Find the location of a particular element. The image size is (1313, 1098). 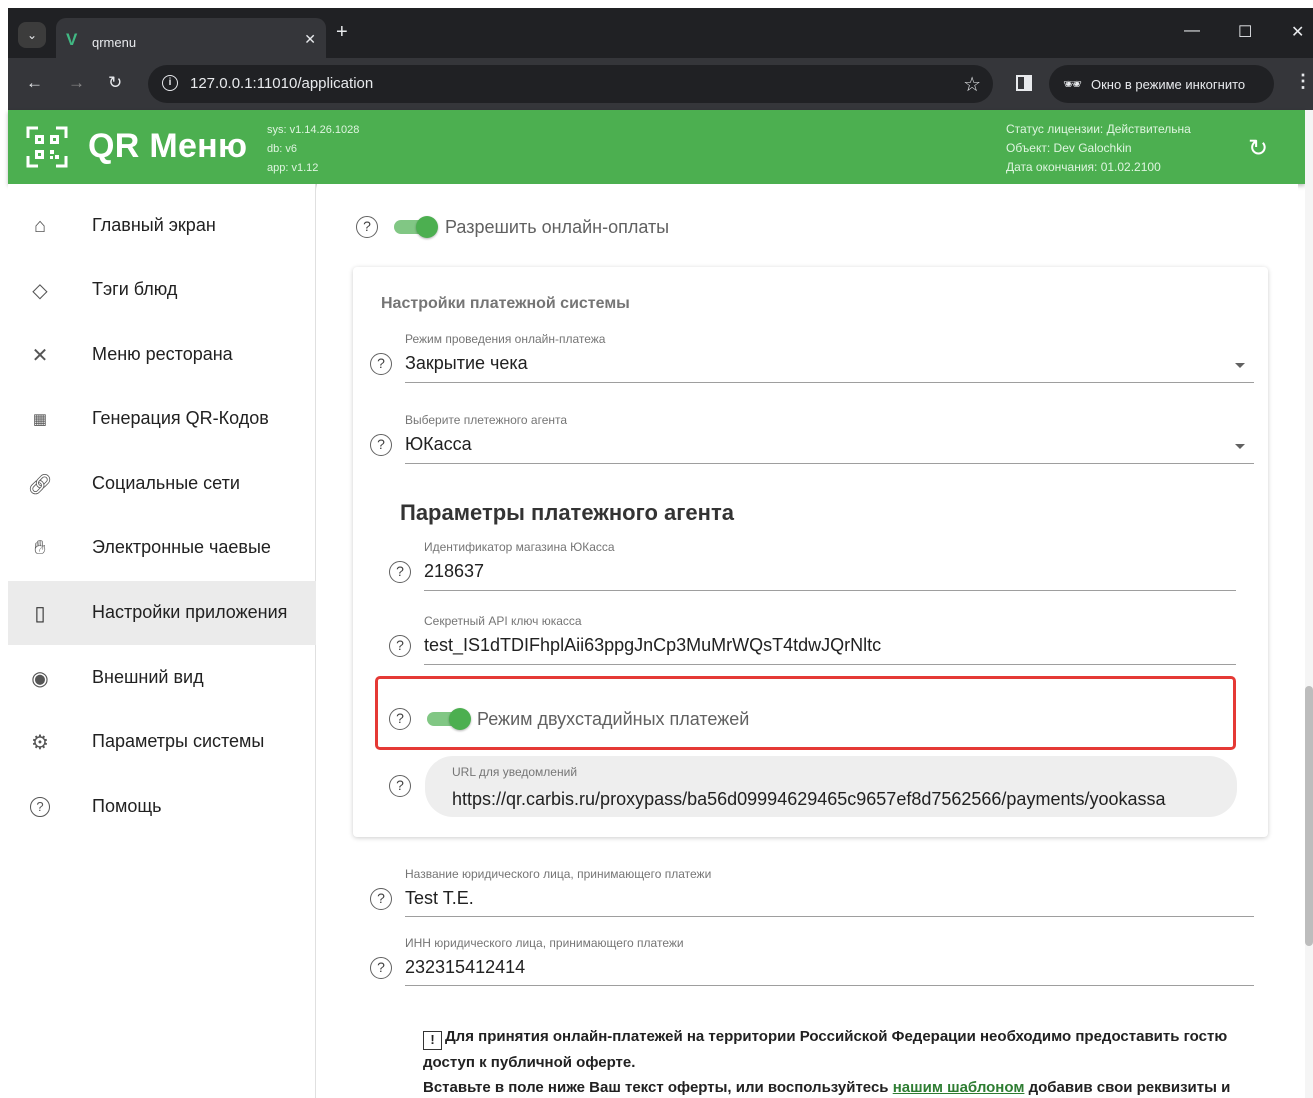

refresh-license-icon: ↻ is located at coordinates (1258, 148).